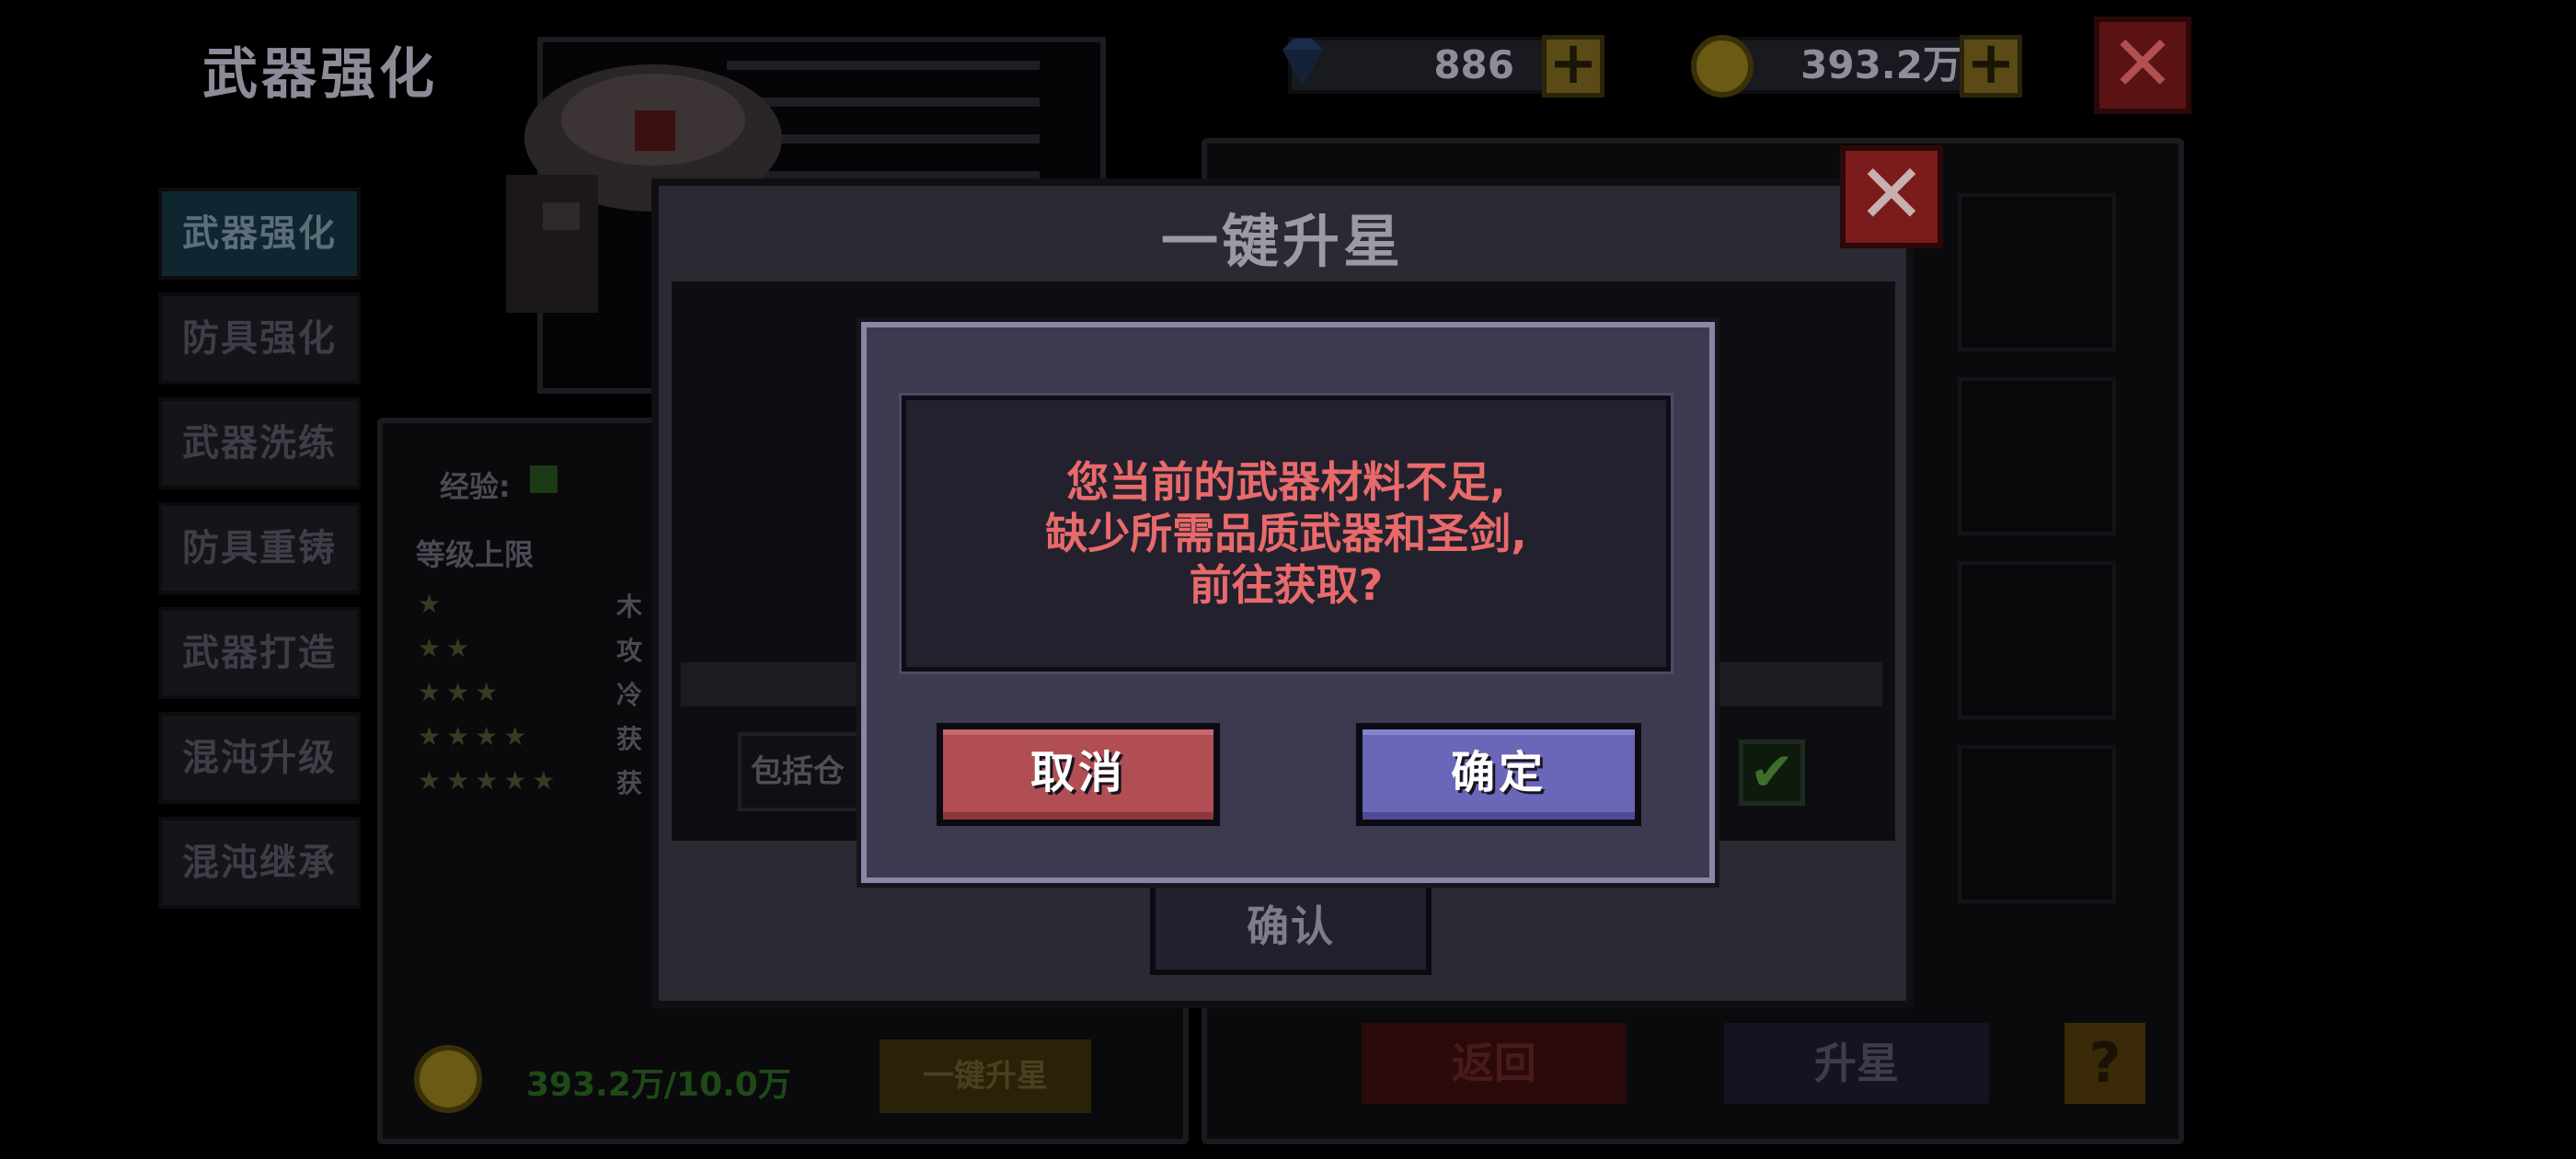 This screenshot has width=2576, height=1159. I want to click on modal-close-button: ✕, so click(1891, 196).